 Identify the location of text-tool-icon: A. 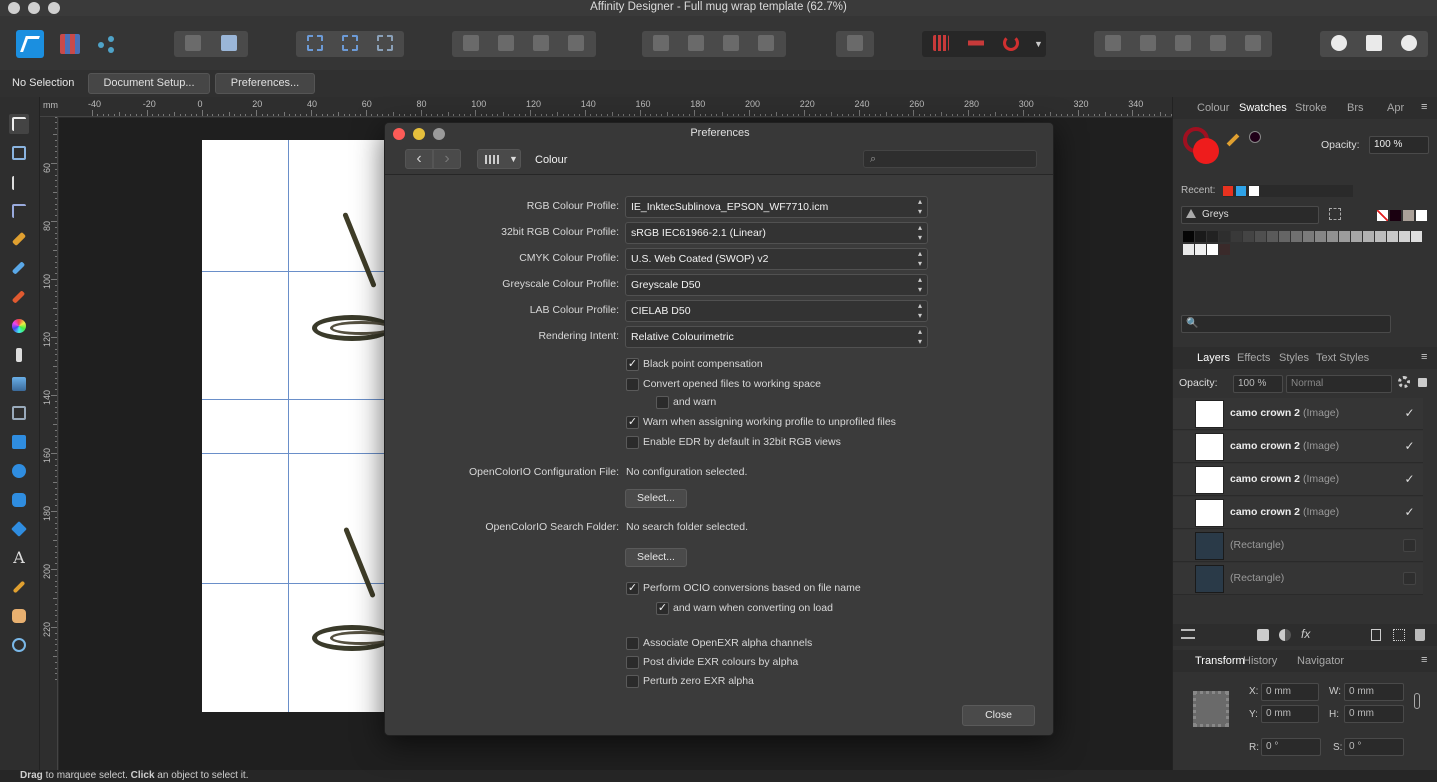
(19, 558).